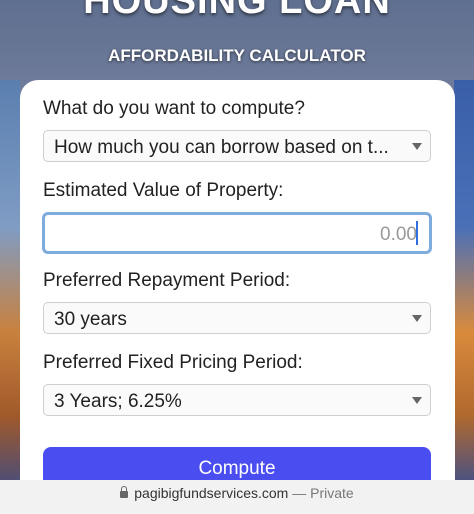 The width and height of the screenshot is (474, 514). Describe the element at coordinates (174, 108) in the screenshot. I see `compute-label: What do you want to compute?` at that location.